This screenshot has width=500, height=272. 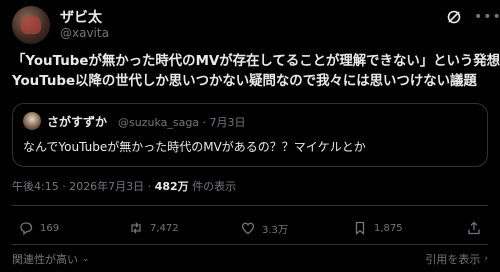 I want to click on tweet-line-2: YouTube以降の世代しか思いつかない疑問なので我々には思いつけない議題, so click(x=244, y=81).